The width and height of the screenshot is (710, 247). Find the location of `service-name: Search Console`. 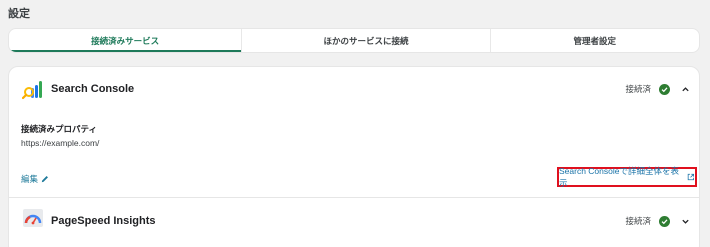

service-name: Search Console is located at coordinates (93, 89).